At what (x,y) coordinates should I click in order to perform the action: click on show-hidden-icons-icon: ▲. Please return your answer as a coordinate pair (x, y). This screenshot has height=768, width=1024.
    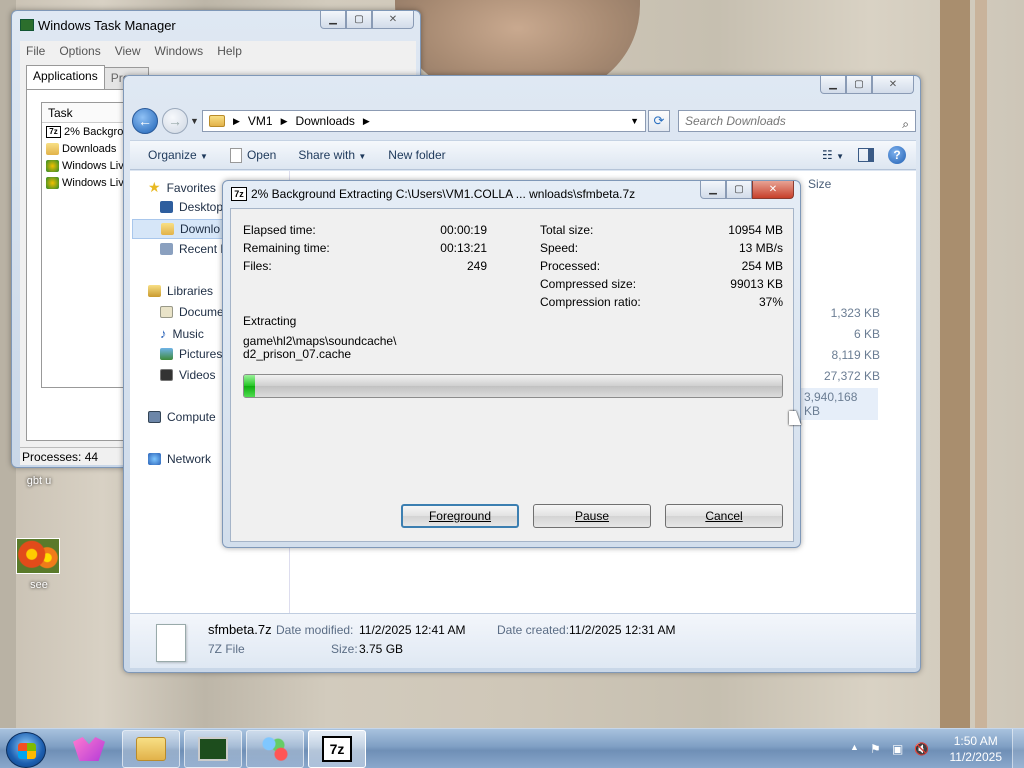
    Looking at the image, I should click on (854, 747).